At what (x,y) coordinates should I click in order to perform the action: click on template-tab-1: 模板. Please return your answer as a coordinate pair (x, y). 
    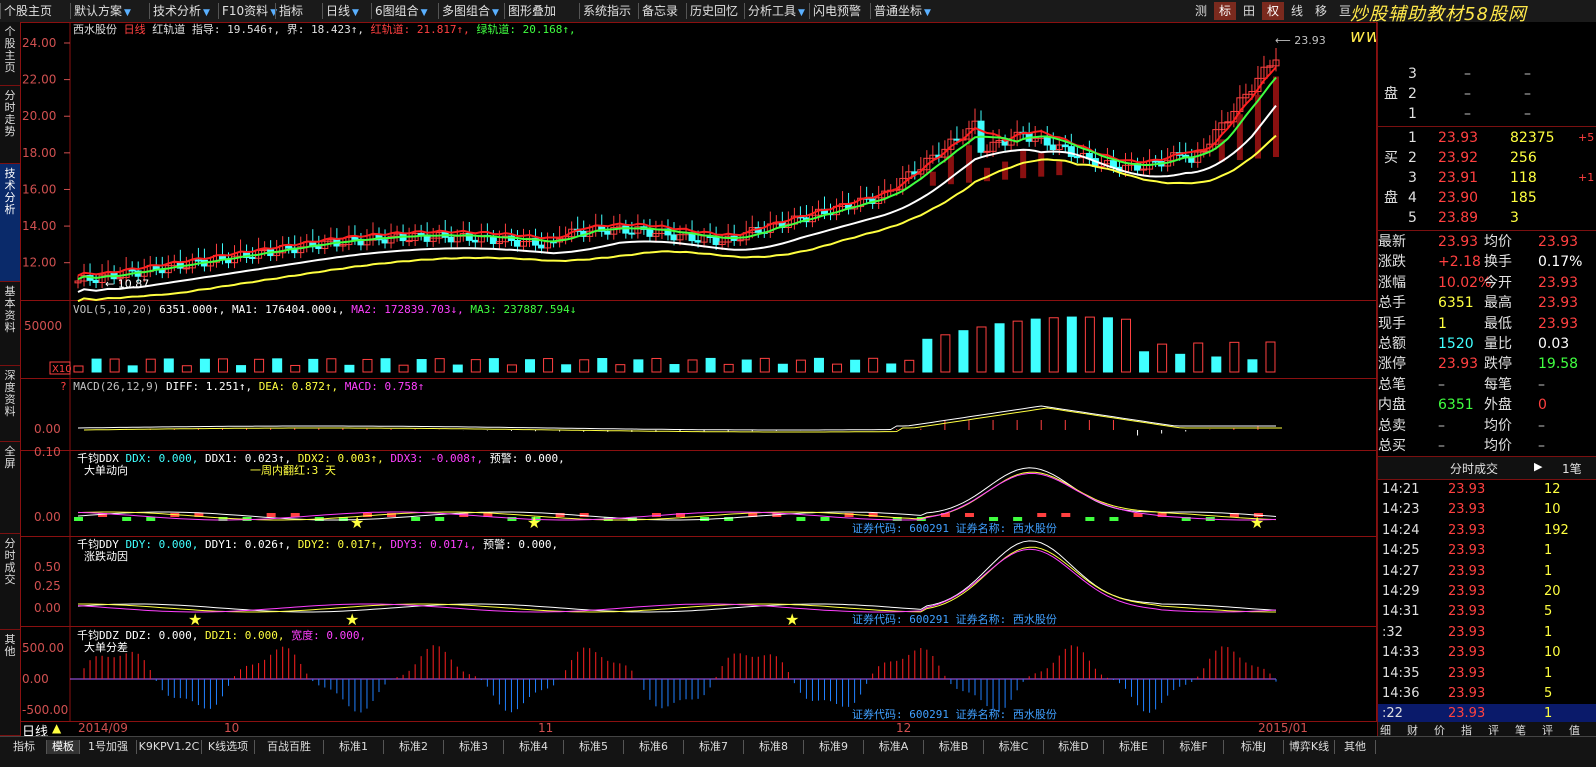
    Looking at the image, I should click on (63, 747).